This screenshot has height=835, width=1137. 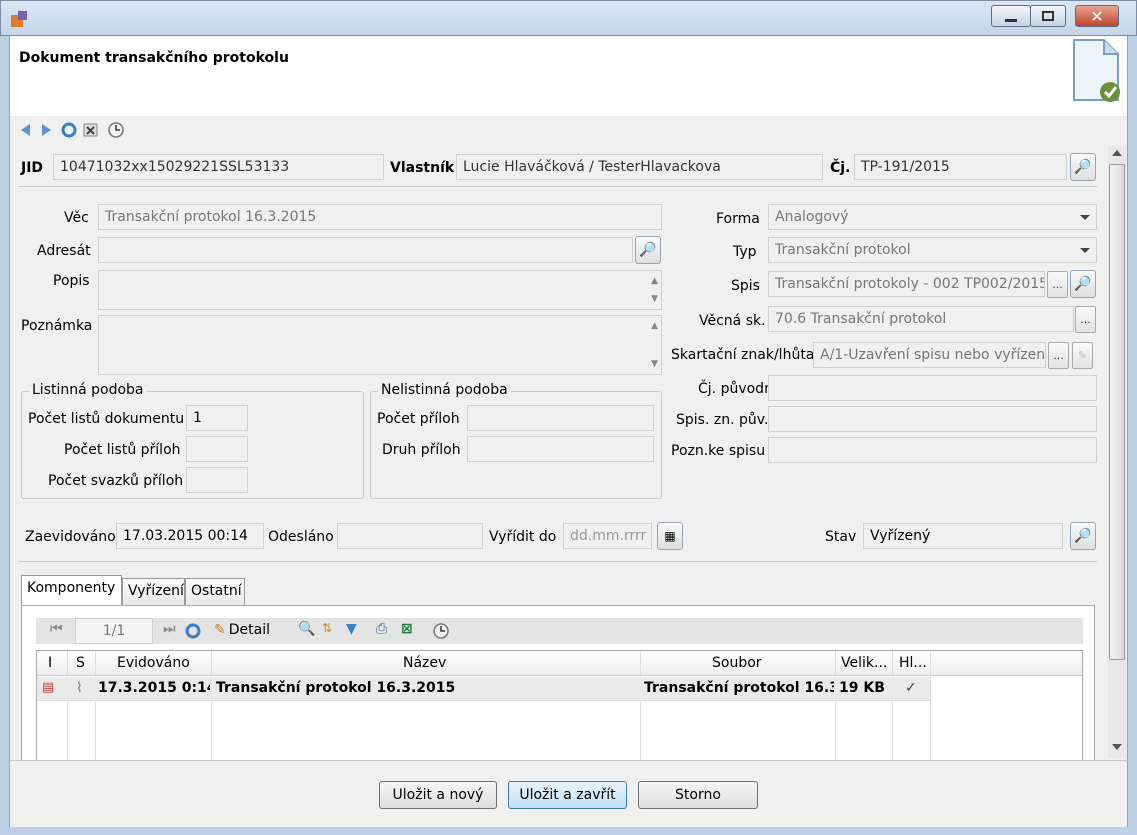 What do you see at coordinates (639, 167) in the screenshot?
I see `owner-field: Lucie Hlaváčková / TesterHlavackova` at bounding box center [639, 167].